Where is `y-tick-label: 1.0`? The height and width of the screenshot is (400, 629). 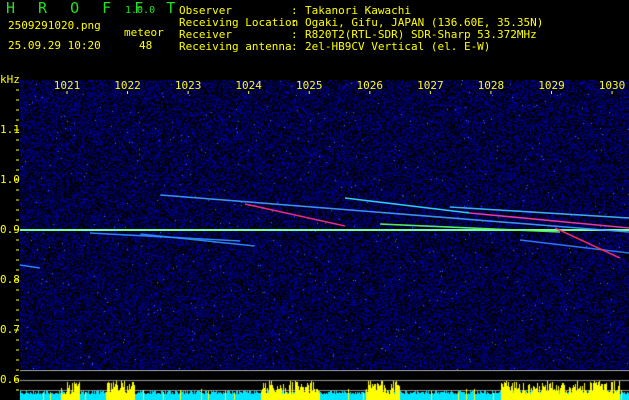
y-tick-label: 1.0 is located at coordinates (10, 179).